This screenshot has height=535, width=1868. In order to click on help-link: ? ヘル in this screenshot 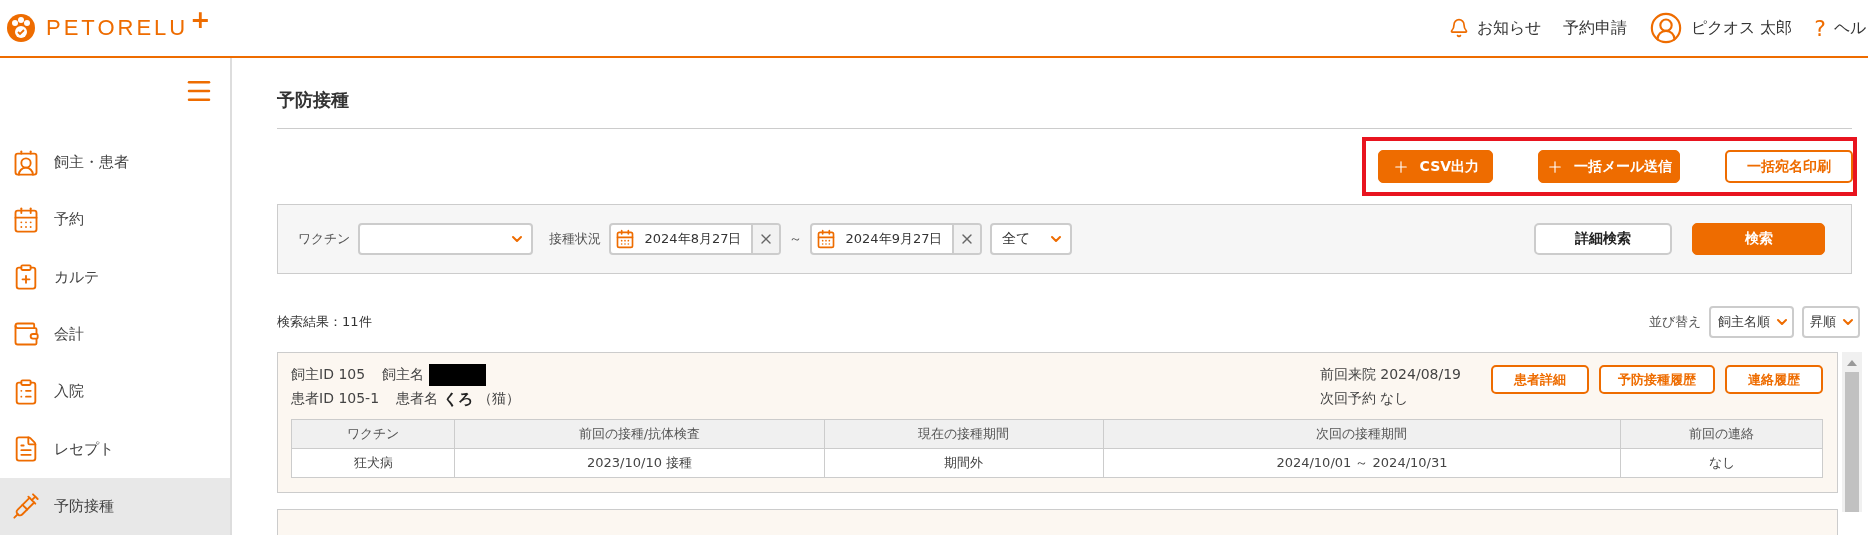, I will do `click(1840, 28)`.